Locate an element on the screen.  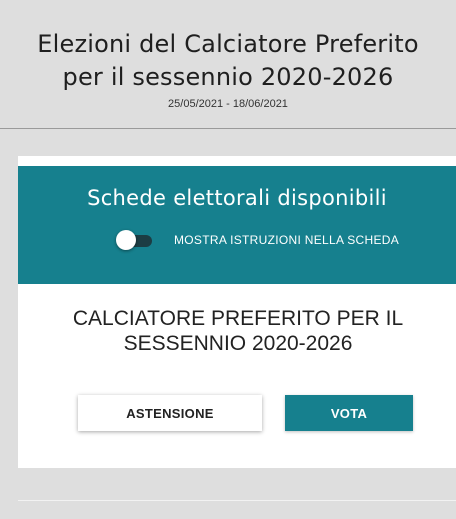
ballots-banner-title: Schede elettorali disponibili is located at coordinates (237, 198).